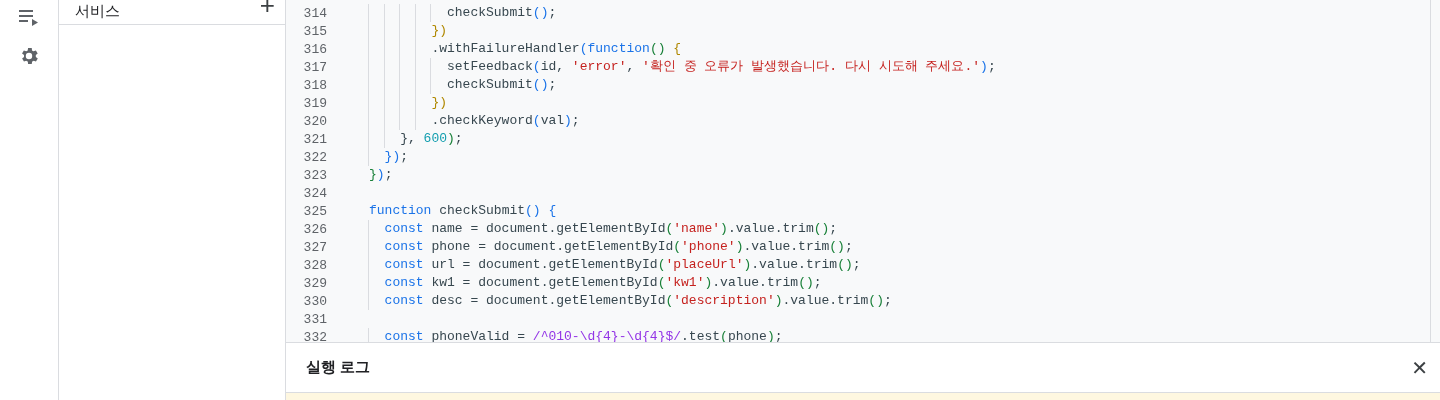  Describe the element at coordinates (314, 31) in the screenshot. I see `line-number: 315` at that location.